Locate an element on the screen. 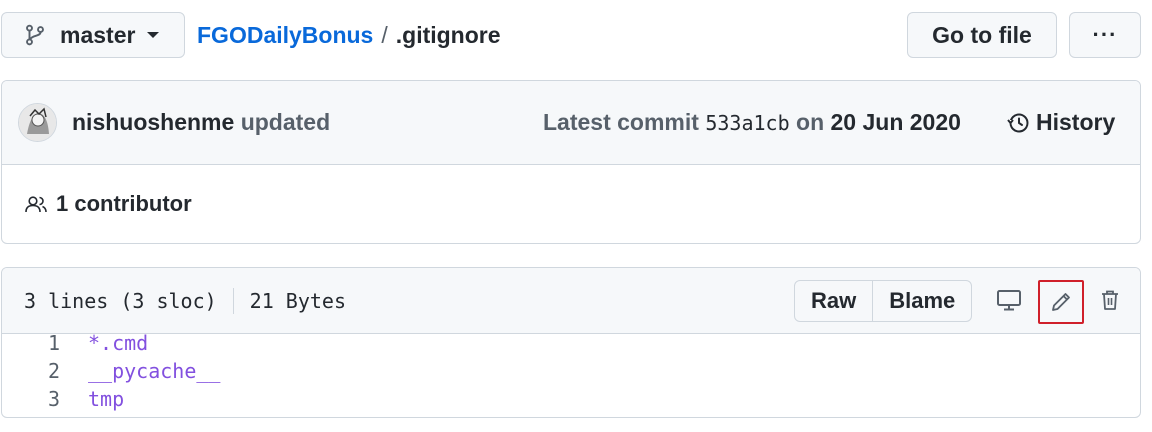  file-line-count: 3 lines (3 sloc) is located at coordinates (120, 301).